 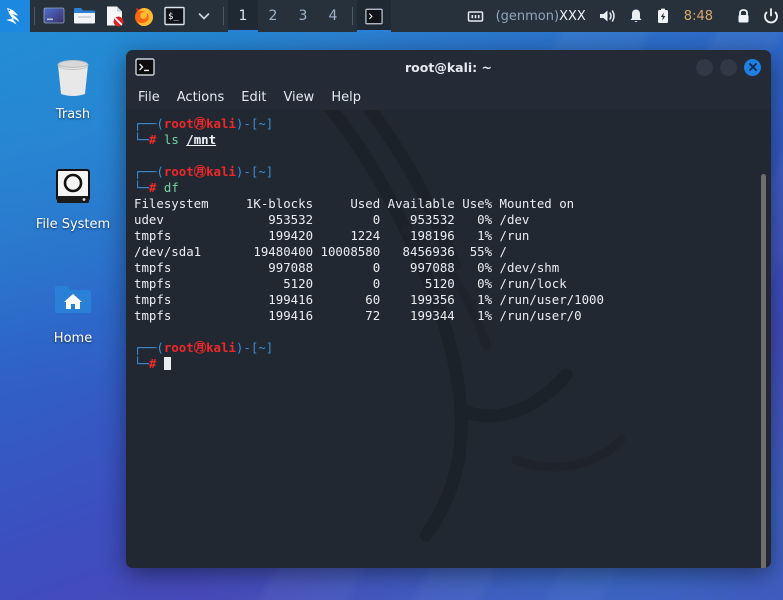 I want to click on chevron-down-icon, so click(x=204, y=16).